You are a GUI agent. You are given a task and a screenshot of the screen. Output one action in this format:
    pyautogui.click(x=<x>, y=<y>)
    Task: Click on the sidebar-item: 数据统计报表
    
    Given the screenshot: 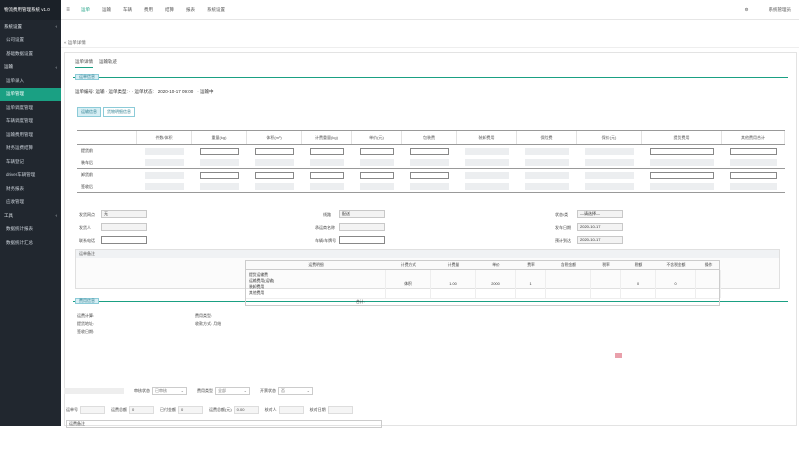 What is the action you would take?
    pyautogui.click(x=30, y=230)
    